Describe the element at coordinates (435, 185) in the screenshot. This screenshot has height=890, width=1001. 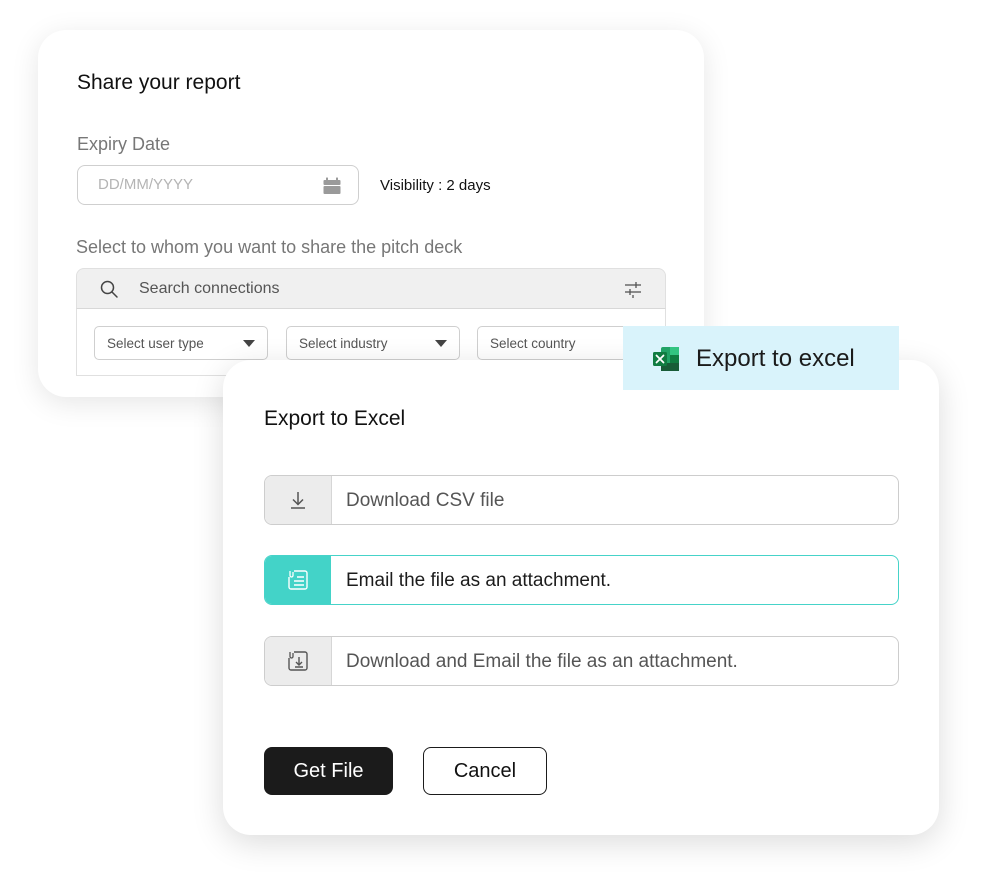
I see `visibility-text: Visibility : 2 days` at that location.